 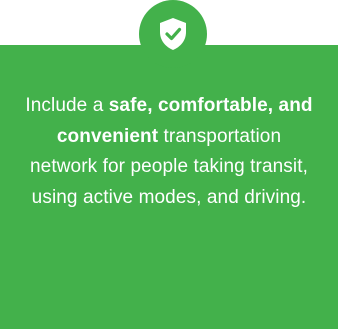 What do you see at coordinates (67, 105) in the screenshot?
I see `statement-part-1: Include a` at bounding box center [67, 105].